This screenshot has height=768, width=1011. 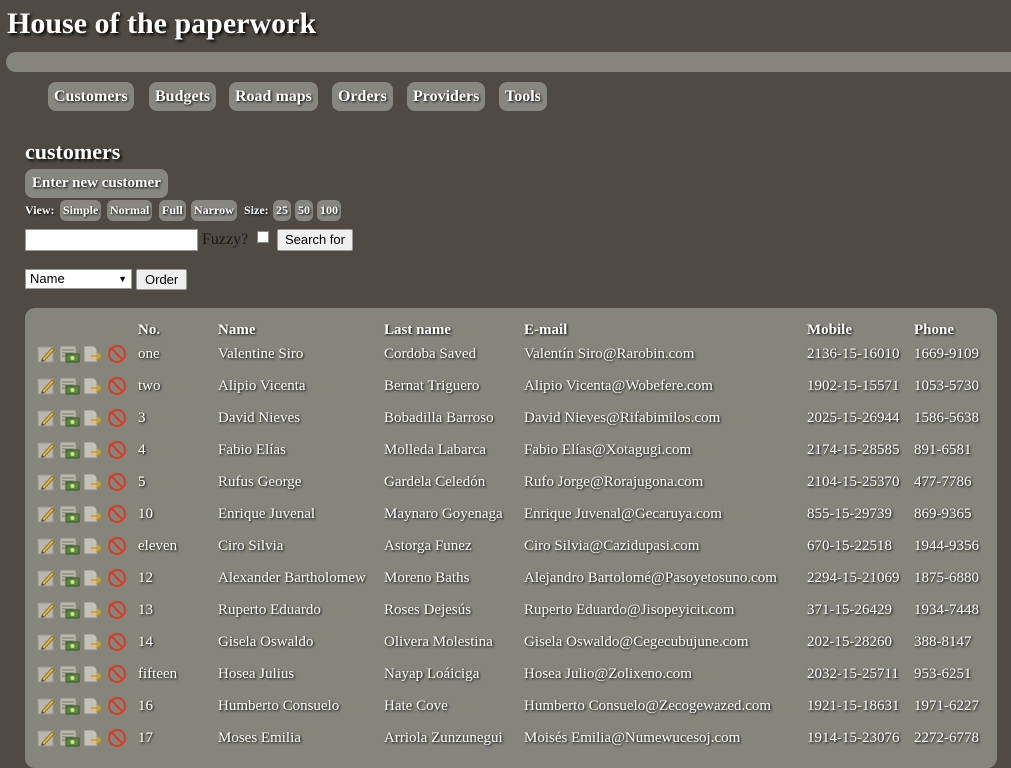 I want to click on cell-last-name: Nayap Loáiciga, so click(x=432, y=674).